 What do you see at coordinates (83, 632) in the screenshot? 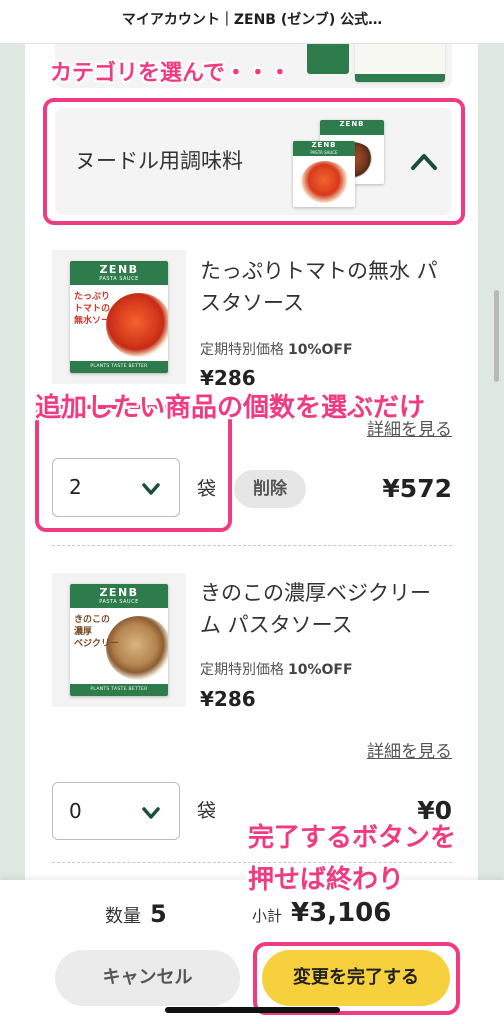
I see `package-copy-line: 濃厚` at bounding box center [83, 632].